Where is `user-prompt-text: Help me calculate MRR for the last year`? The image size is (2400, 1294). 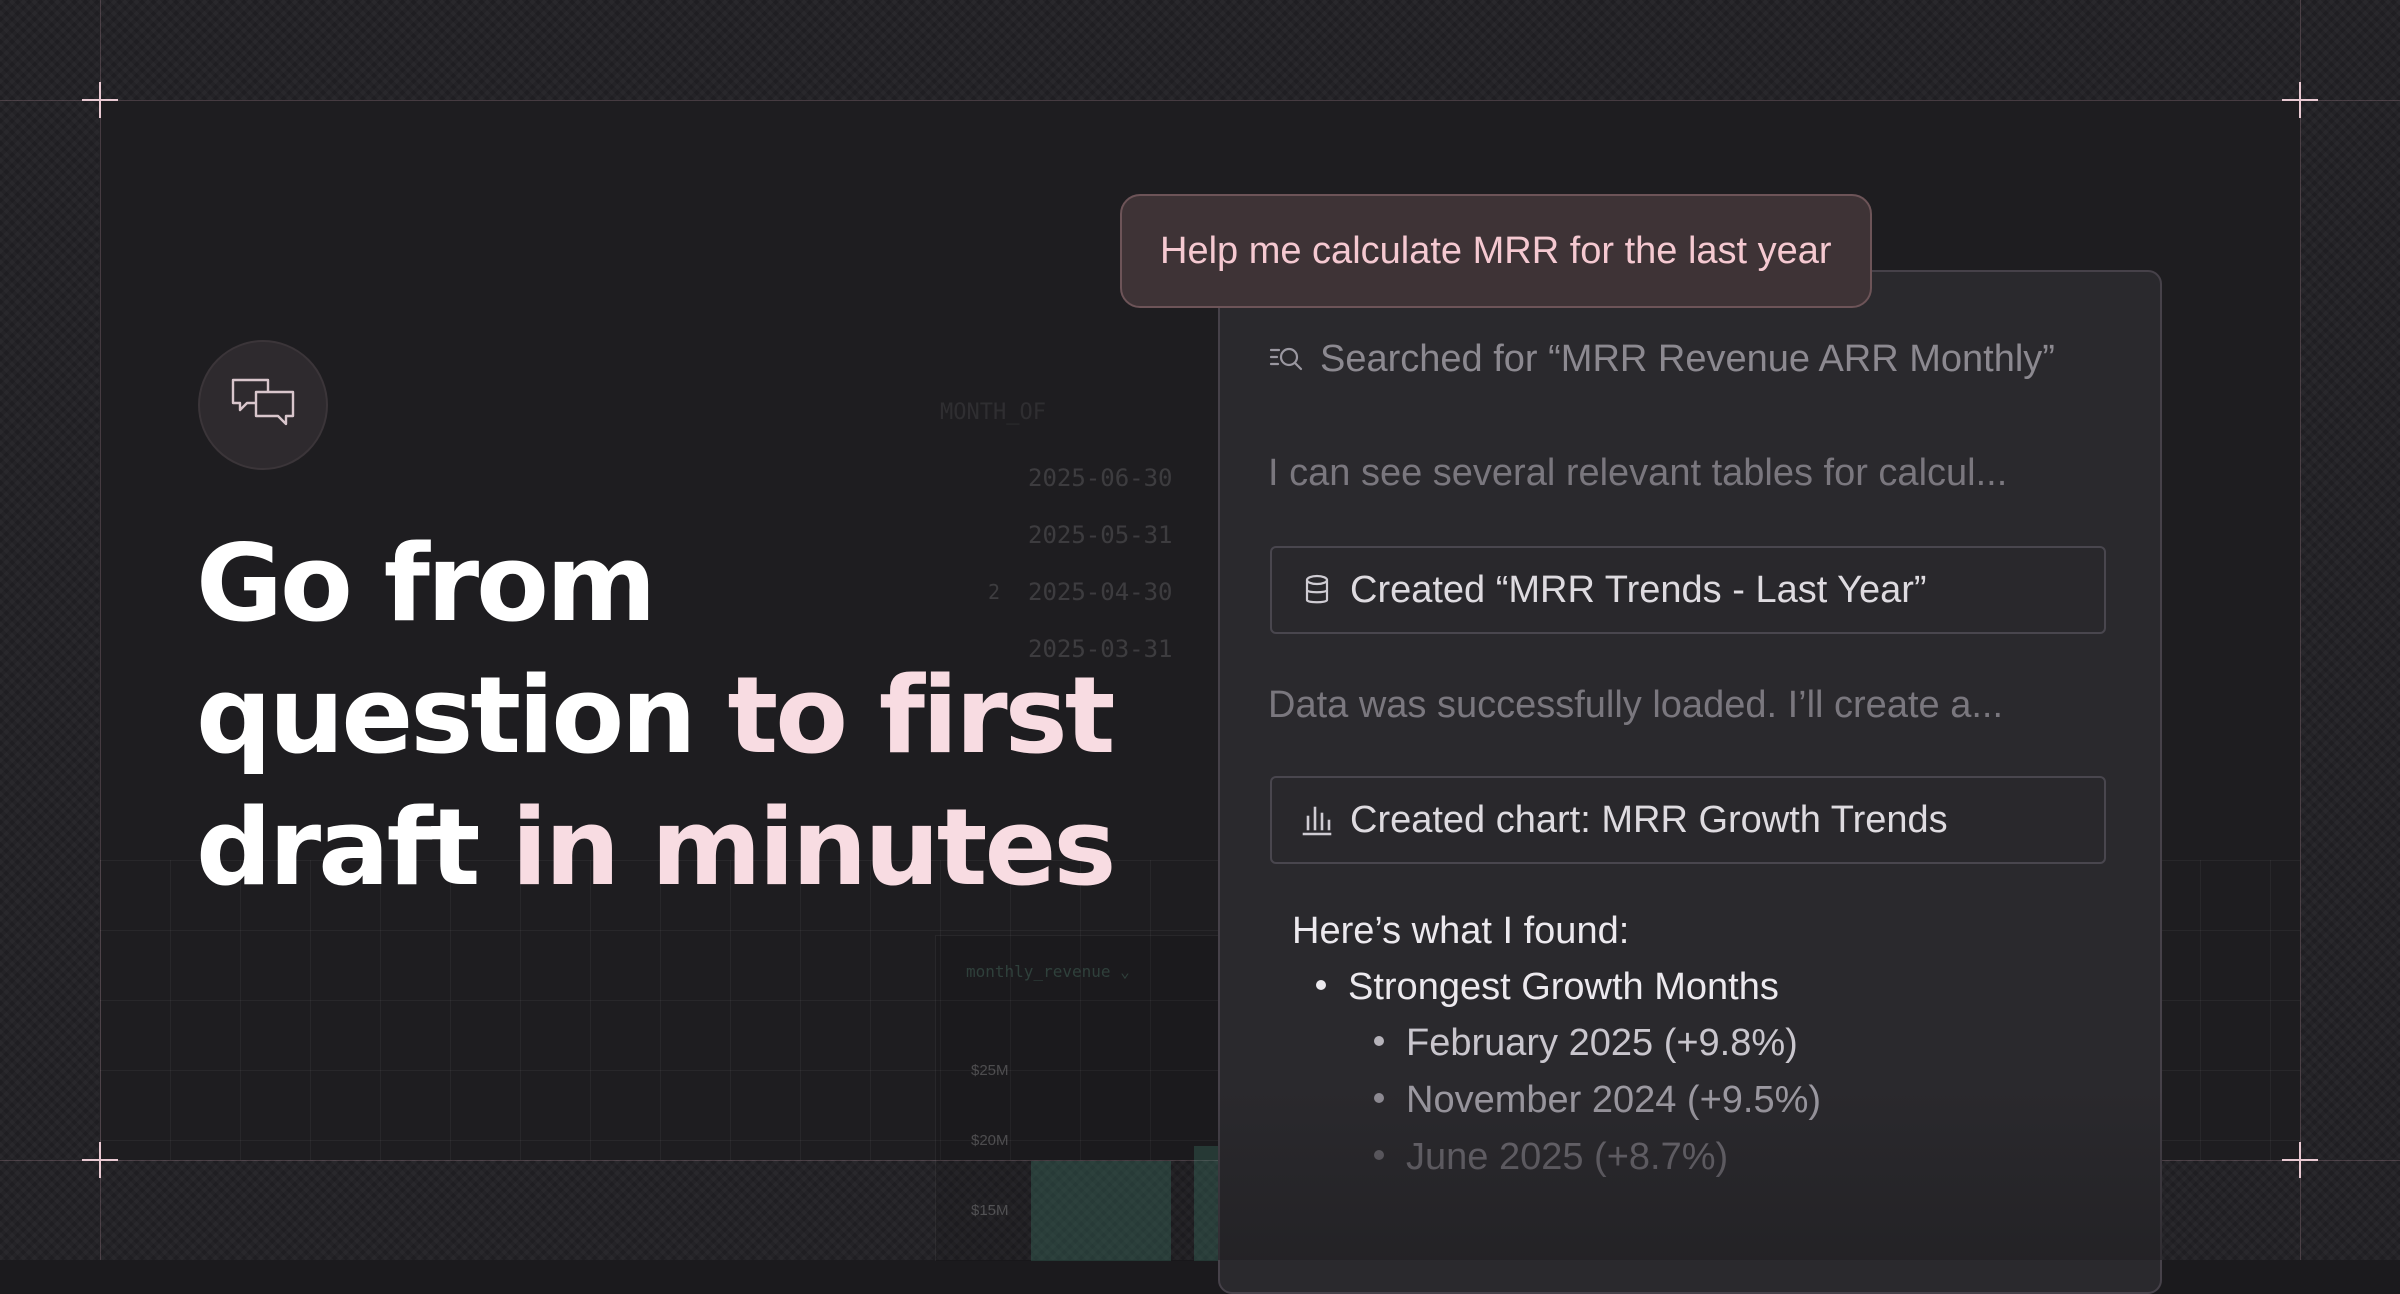 user-prompt-text: Help me calculate MRR for the last year is located at coordinates (1496, 250).